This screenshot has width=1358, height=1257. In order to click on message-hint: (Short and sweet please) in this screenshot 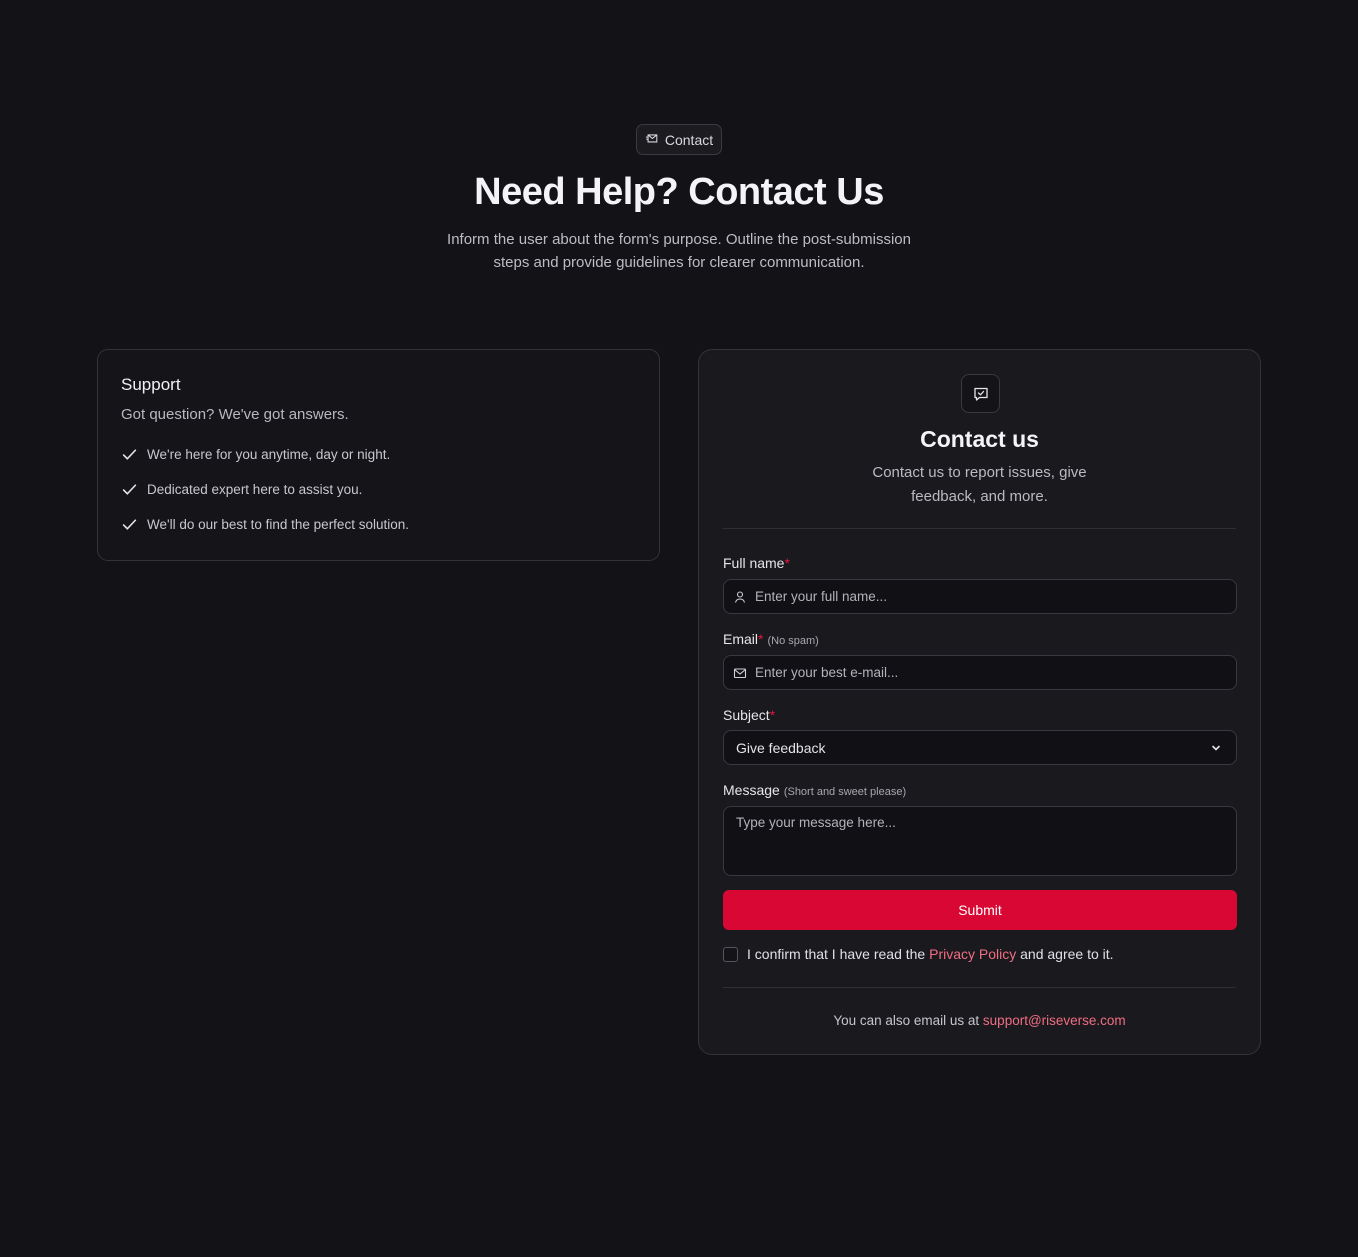, I will do `click(845, 792)`.